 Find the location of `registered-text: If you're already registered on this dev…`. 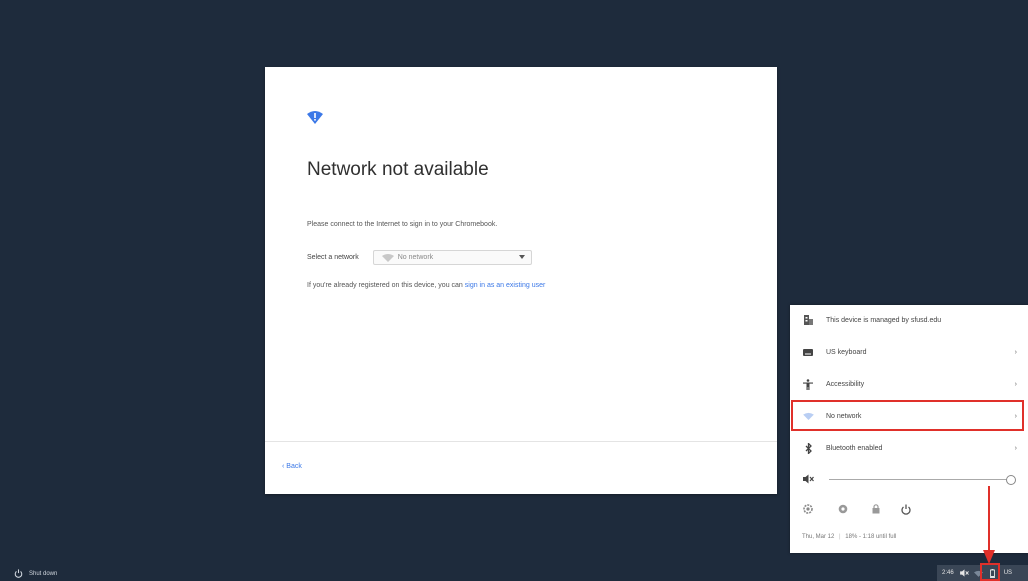

registered-text: If you're already registered on this dev… is located at coordinates (426, 285).